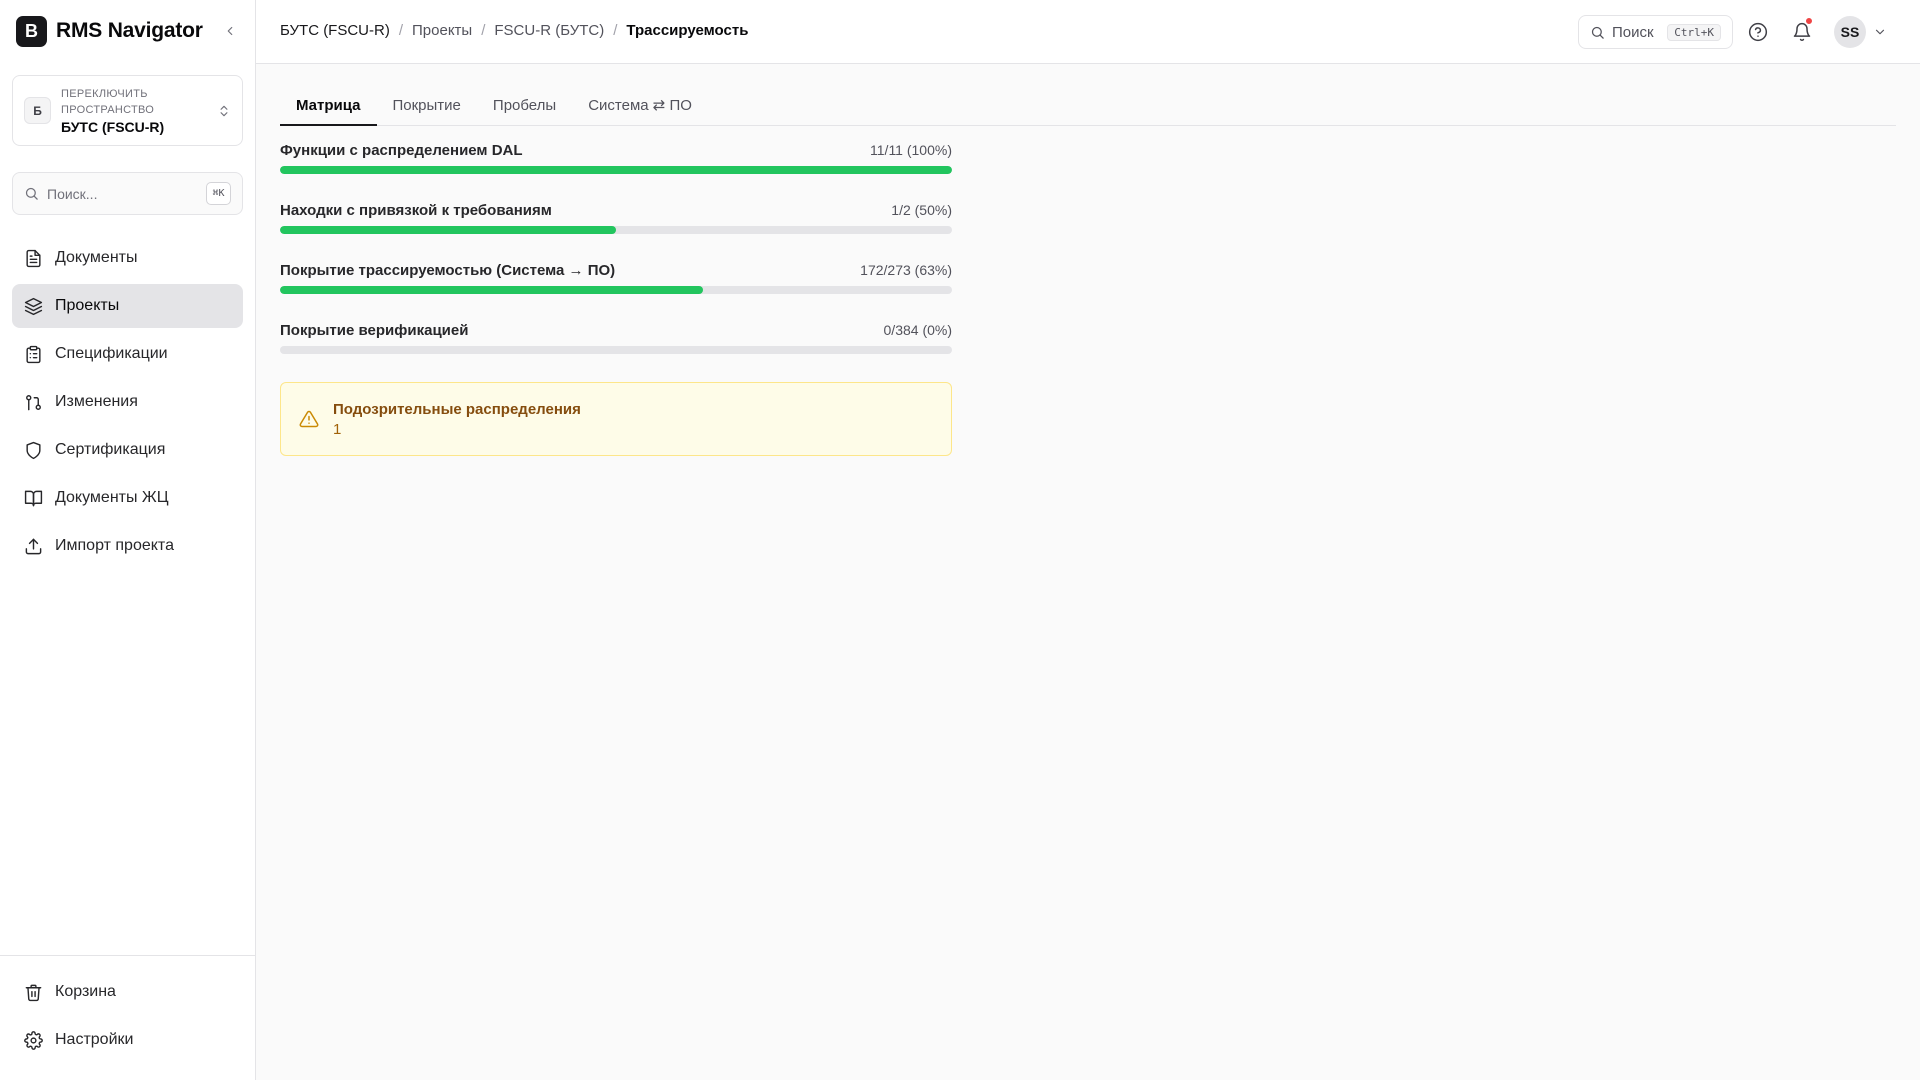 The image size is (1920, 1080). I want to click on sidebar-item-label: Корзина, so click(85, 991).